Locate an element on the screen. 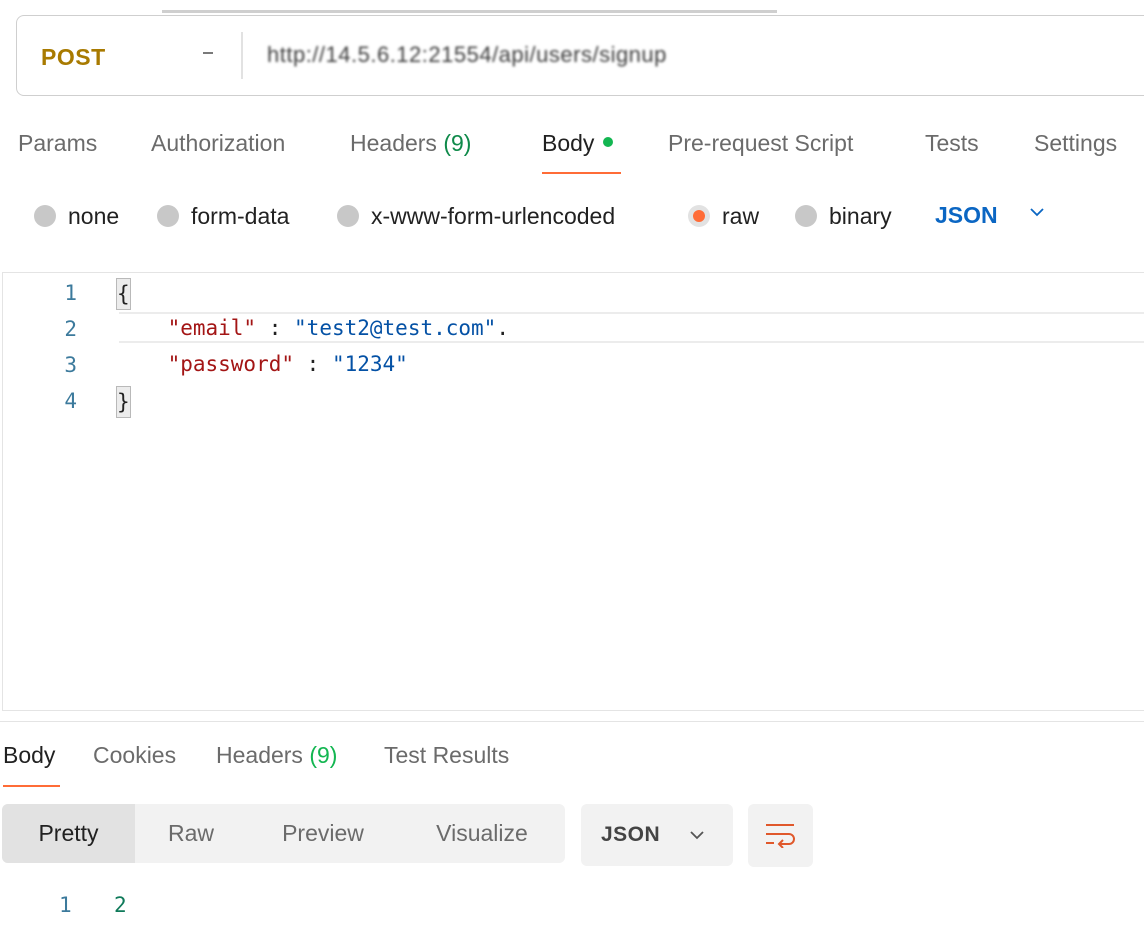  view-raw-button: Raw is located at coordinates (191, 833).